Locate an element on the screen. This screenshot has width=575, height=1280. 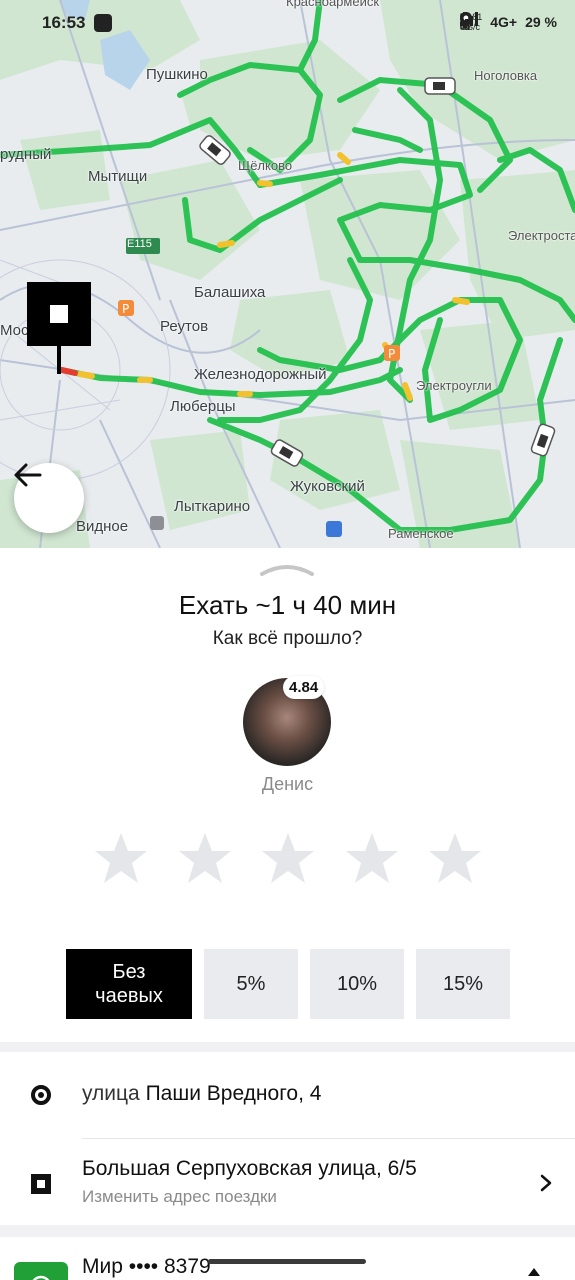
rating-stars is located at coordinates (288, 859).